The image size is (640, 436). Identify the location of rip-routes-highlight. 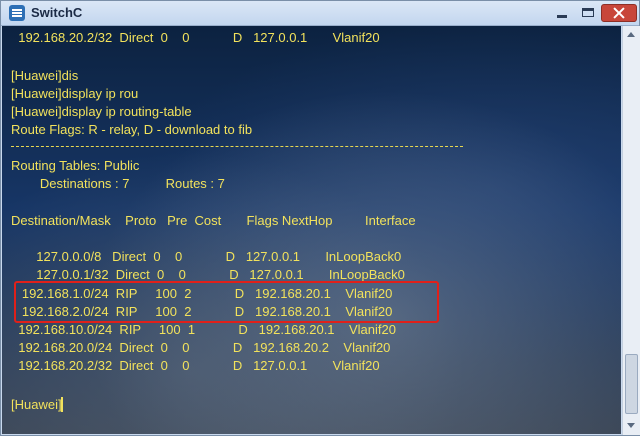
(226, 302).